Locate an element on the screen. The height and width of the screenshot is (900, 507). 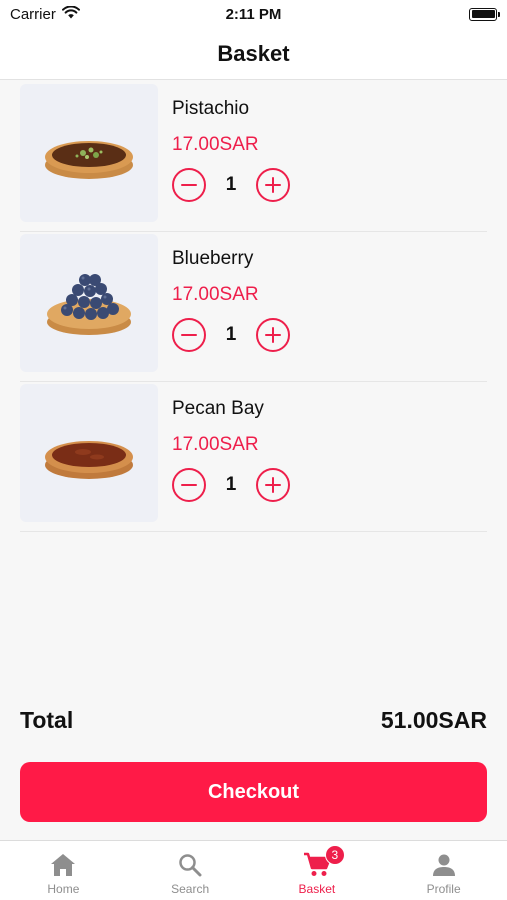
total-row: Total 51.00SAR is located at coordinates (253, 720).